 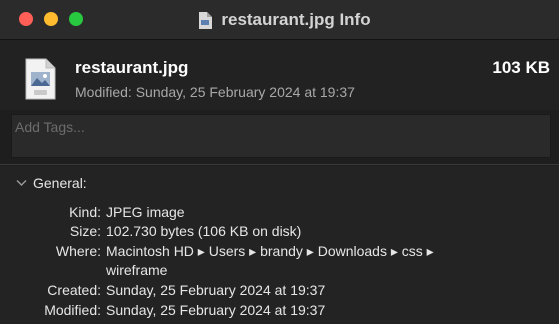 What do you see at coordinates (137, 270) in the screenshot?
I see `where-path-continued: wireframe` at bounding box center [137, 270].